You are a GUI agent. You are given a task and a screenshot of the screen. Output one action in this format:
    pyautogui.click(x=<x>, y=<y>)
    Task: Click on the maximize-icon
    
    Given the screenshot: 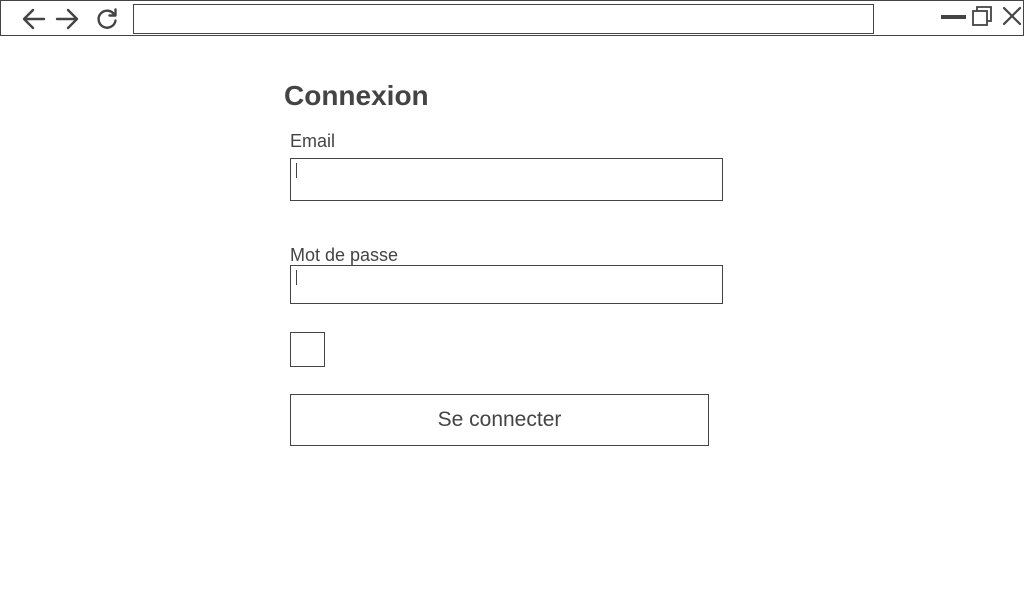 What is the action you would take?
    pyautogui.click(x=982, y=19)
    